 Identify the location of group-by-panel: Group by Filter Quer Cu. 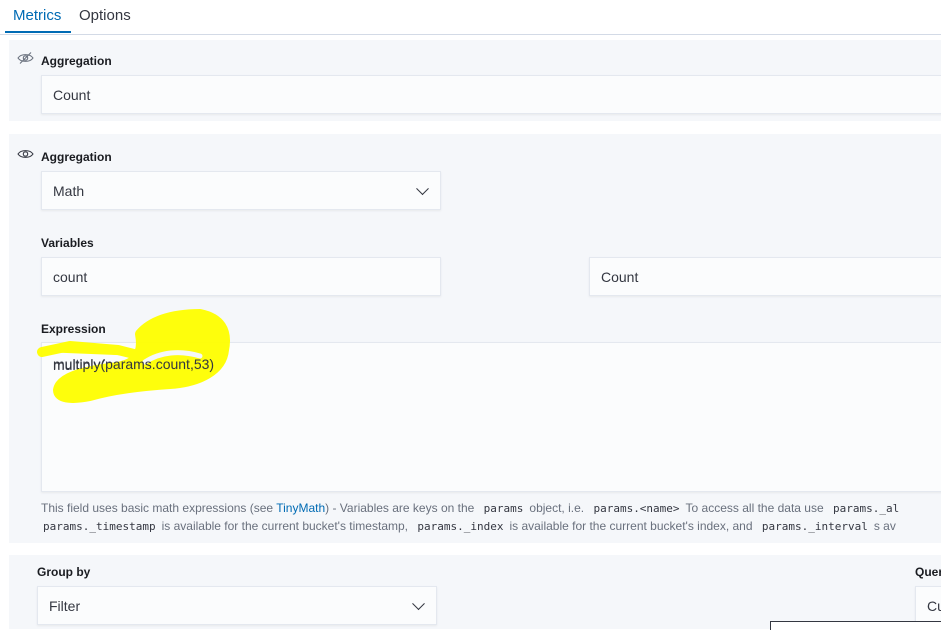
(475, 592).